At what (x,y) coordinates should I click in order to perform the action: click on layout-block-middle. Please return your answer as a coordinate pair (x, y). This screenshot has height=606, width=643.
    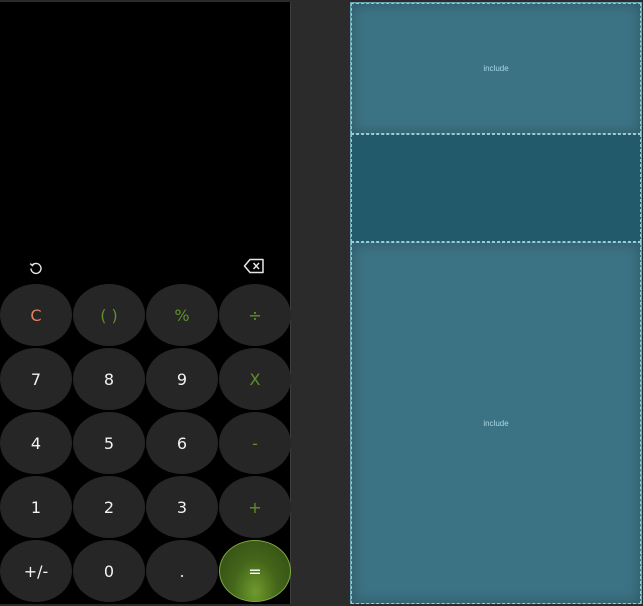
    Looking at the image, I should click on (496, 188).